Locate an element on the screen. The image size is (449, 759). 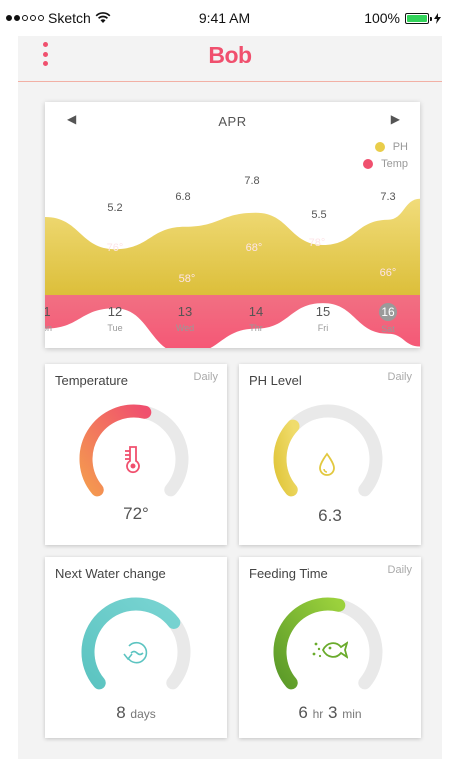
legend-item-temp: Temp is located at coordinates (385, 163).